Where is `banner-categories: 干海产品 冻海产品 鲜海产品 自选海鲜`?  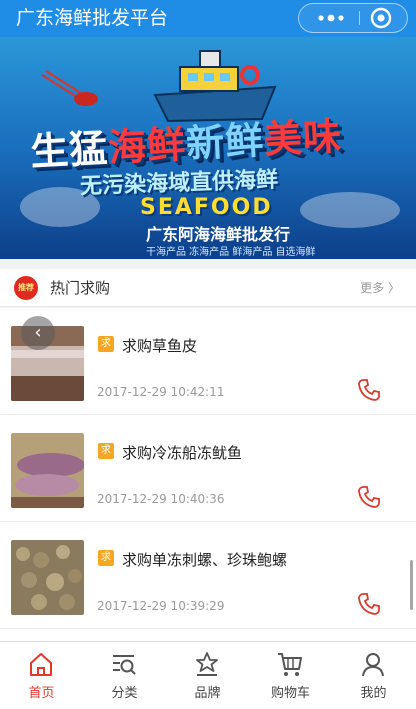 banner-categories: 干海产品 冻海产品 鲜海产品 自选海鲜 is located at coordinates (231, 252).